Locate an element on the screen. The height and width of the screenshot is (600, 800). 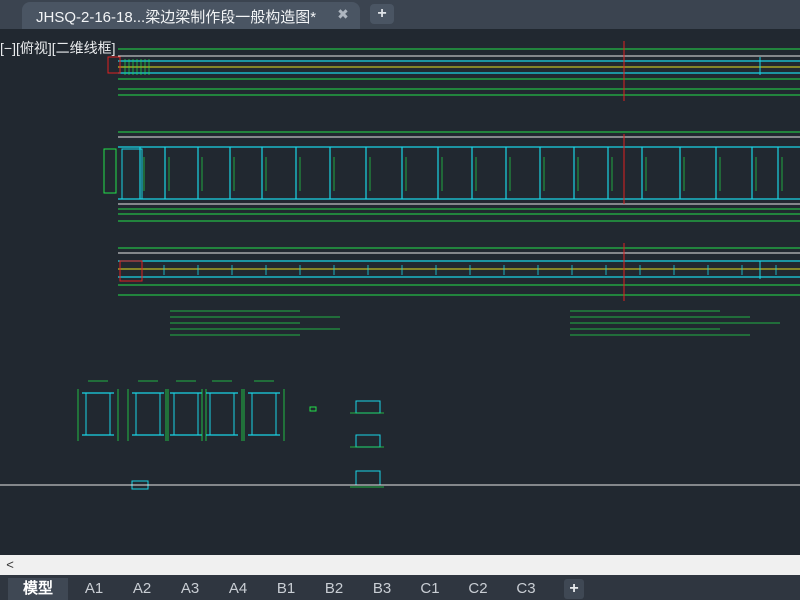
document-tab: JHSQ-2-16-18...梁边梁制作段一般构造图* ✖ is located at coordinates (191, 15).